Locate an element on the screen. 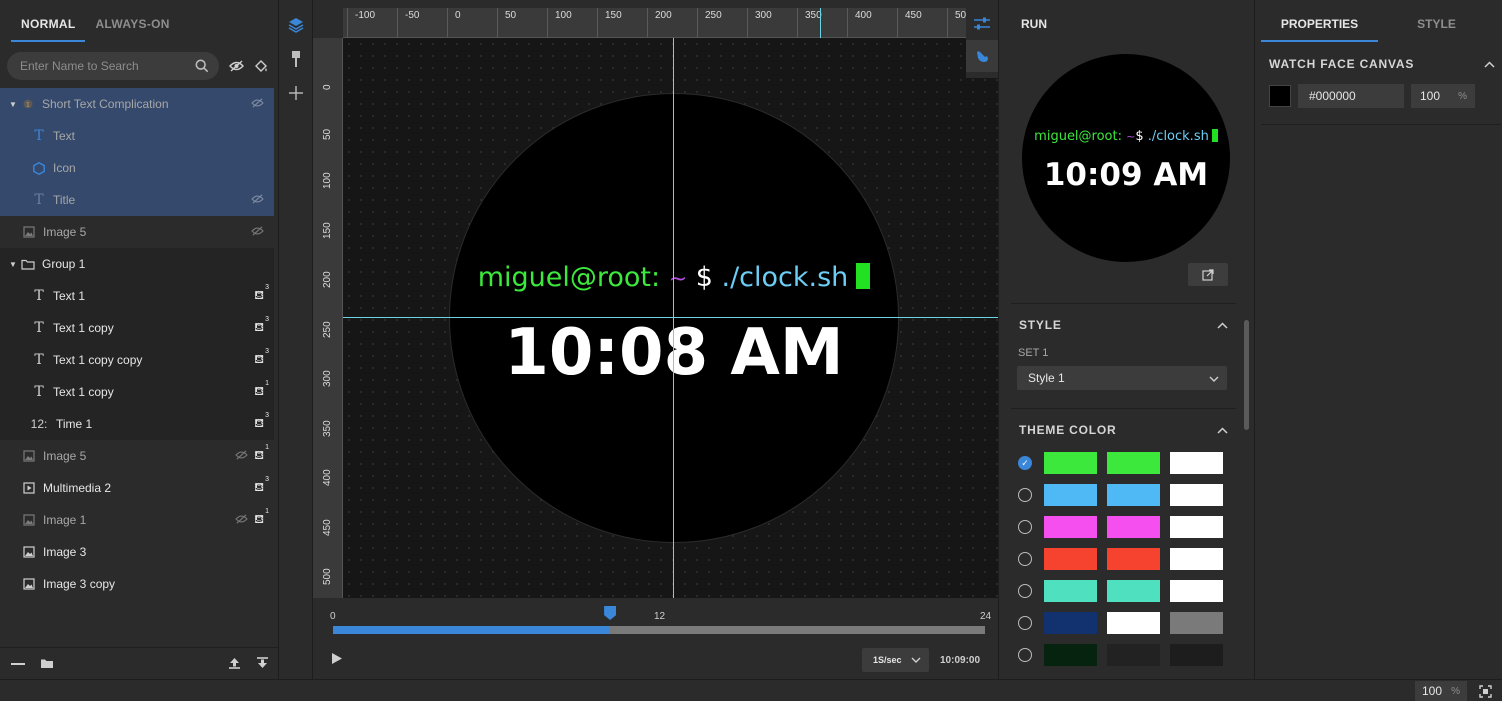 The height and width of the screenshot is (701, 1502). theme-color-section-header: THEME COLOR is located at coordinates (1123, 429).